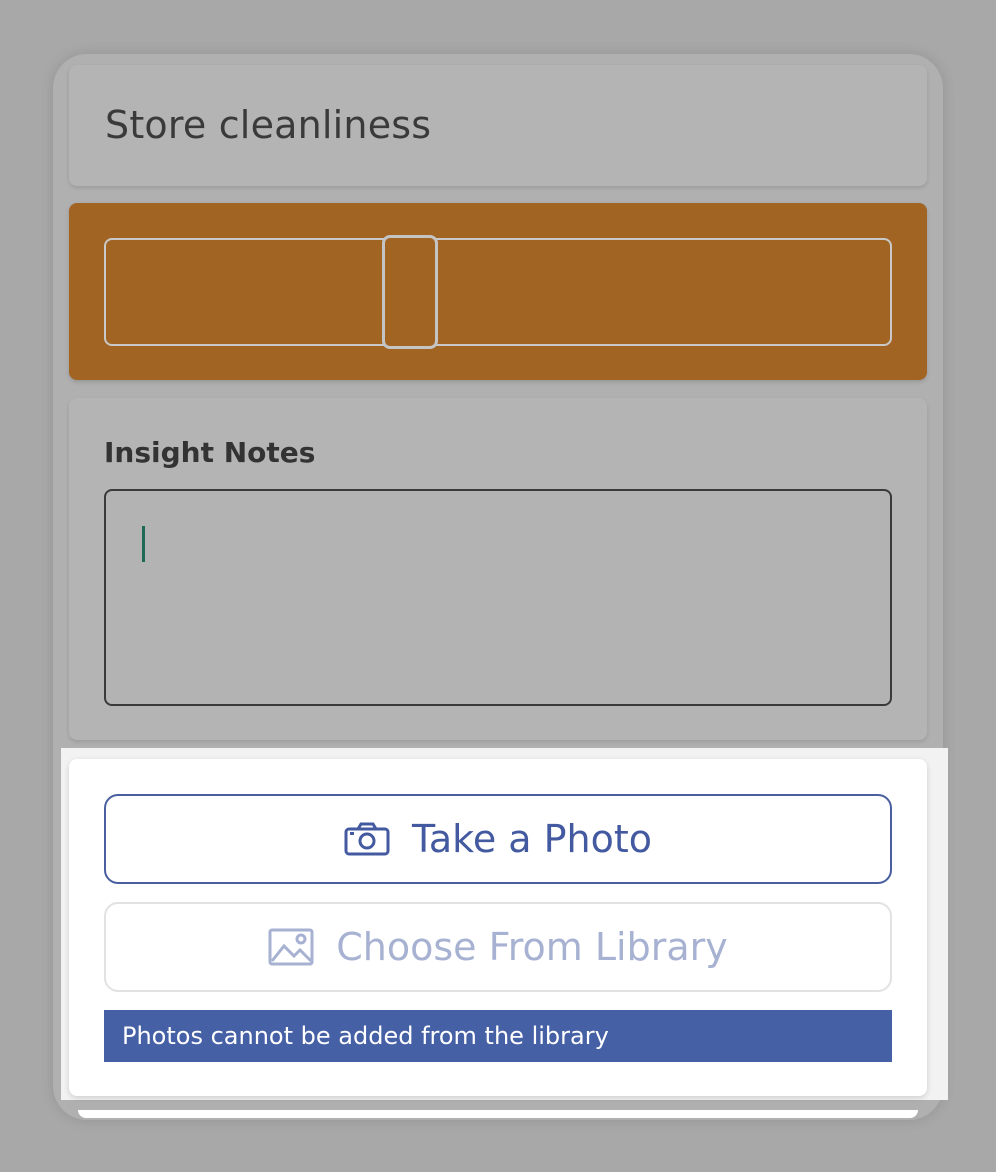  Describe the element at coordinates (210, 452) in the screenshot. I see `notes-label: Insight Notes` at that location.